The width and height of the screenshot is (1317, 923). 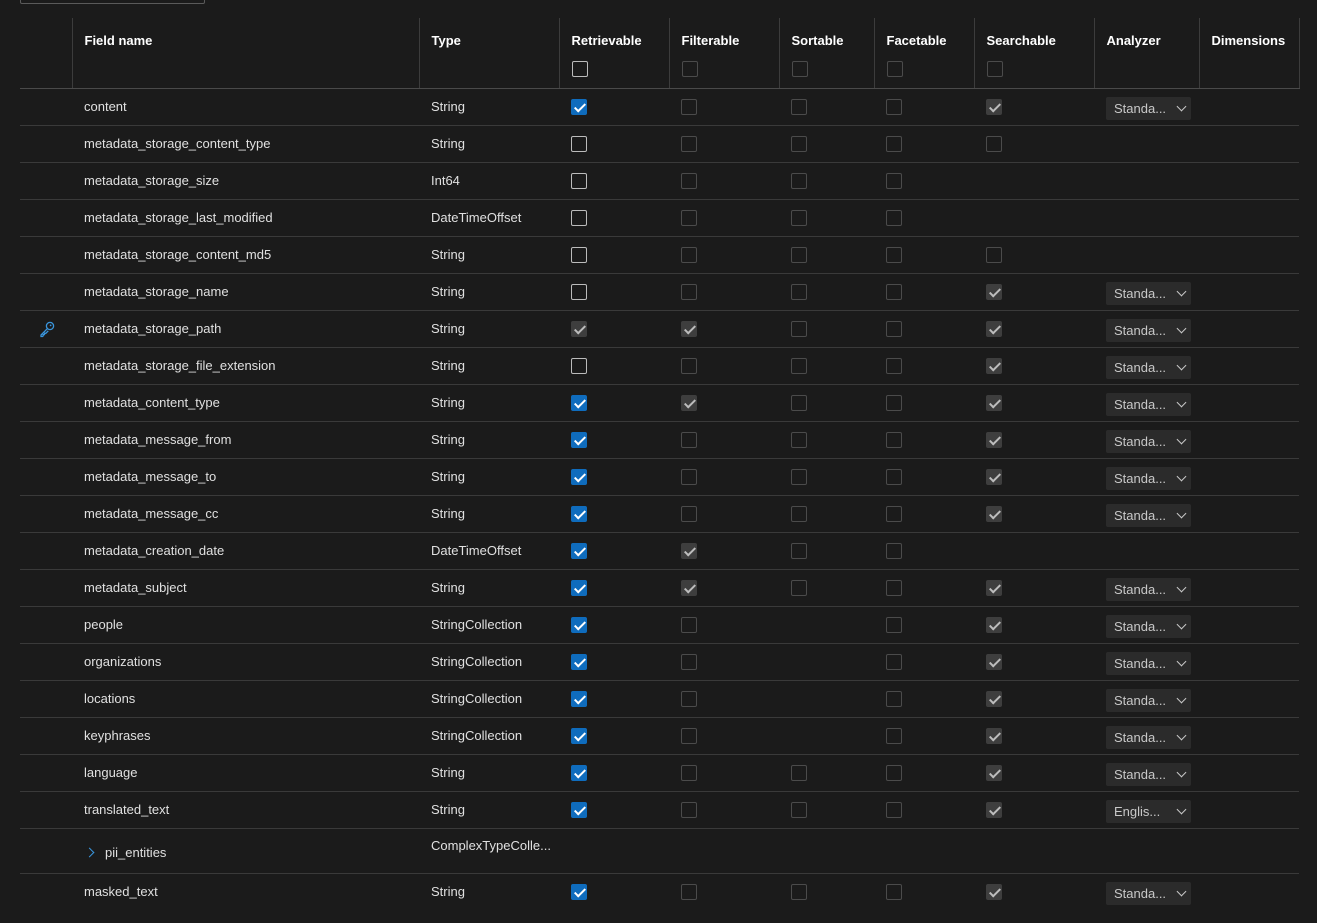 What do you see at coordinates (724, 699) in the screenshot?
I see `filterable-cell` at bounding box center [724, 699].